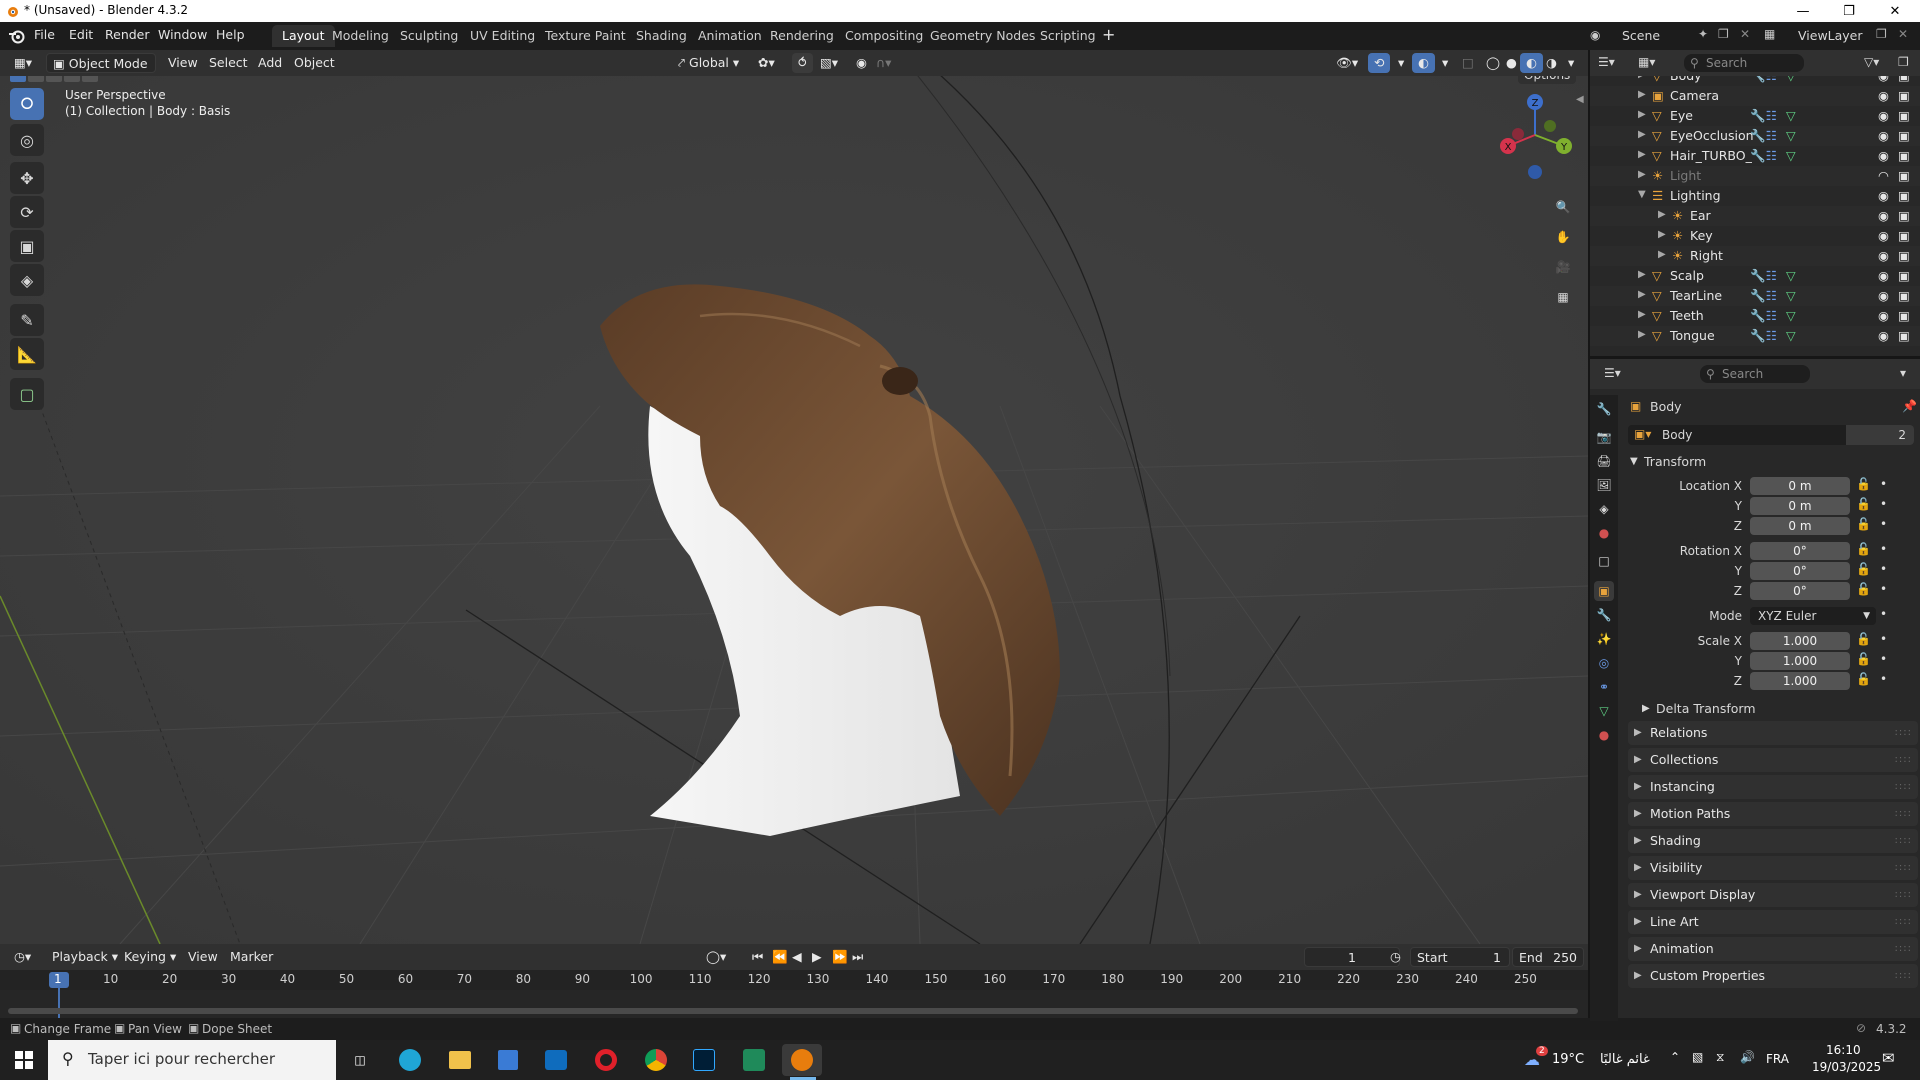 Image resolution: width=1920 pixels, height=1080 pixels. Describe the element at coordinates (802, 63) in the screenshot. I see `snap-icon: ⥀` at that location.